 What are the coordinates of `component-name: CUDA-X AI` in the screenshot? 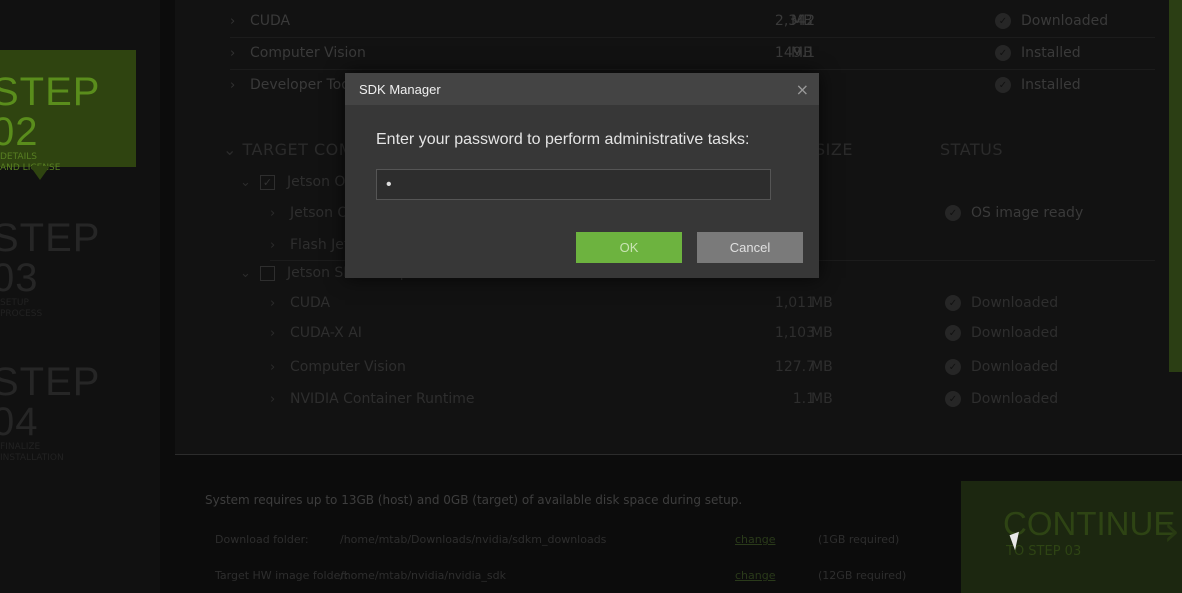 It's located at (326, 333).